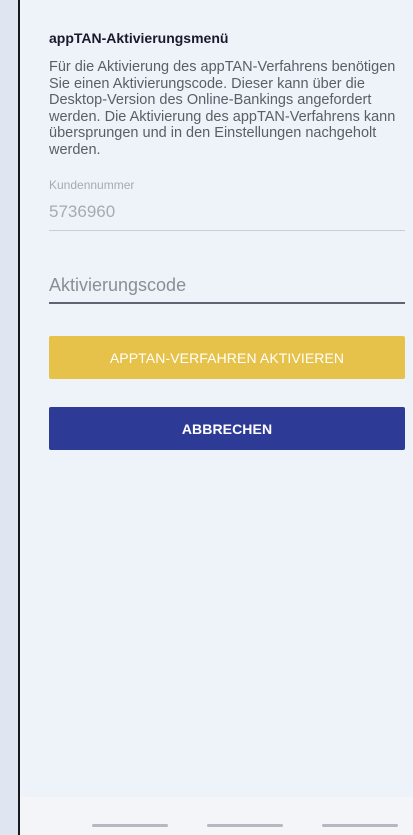 This screenshot has width=413, height=835. What do you see at coordinates (227, 428) in the screenshot?
I see `cancel-button: ABBRECHEN` at bounding box center [227, 428].